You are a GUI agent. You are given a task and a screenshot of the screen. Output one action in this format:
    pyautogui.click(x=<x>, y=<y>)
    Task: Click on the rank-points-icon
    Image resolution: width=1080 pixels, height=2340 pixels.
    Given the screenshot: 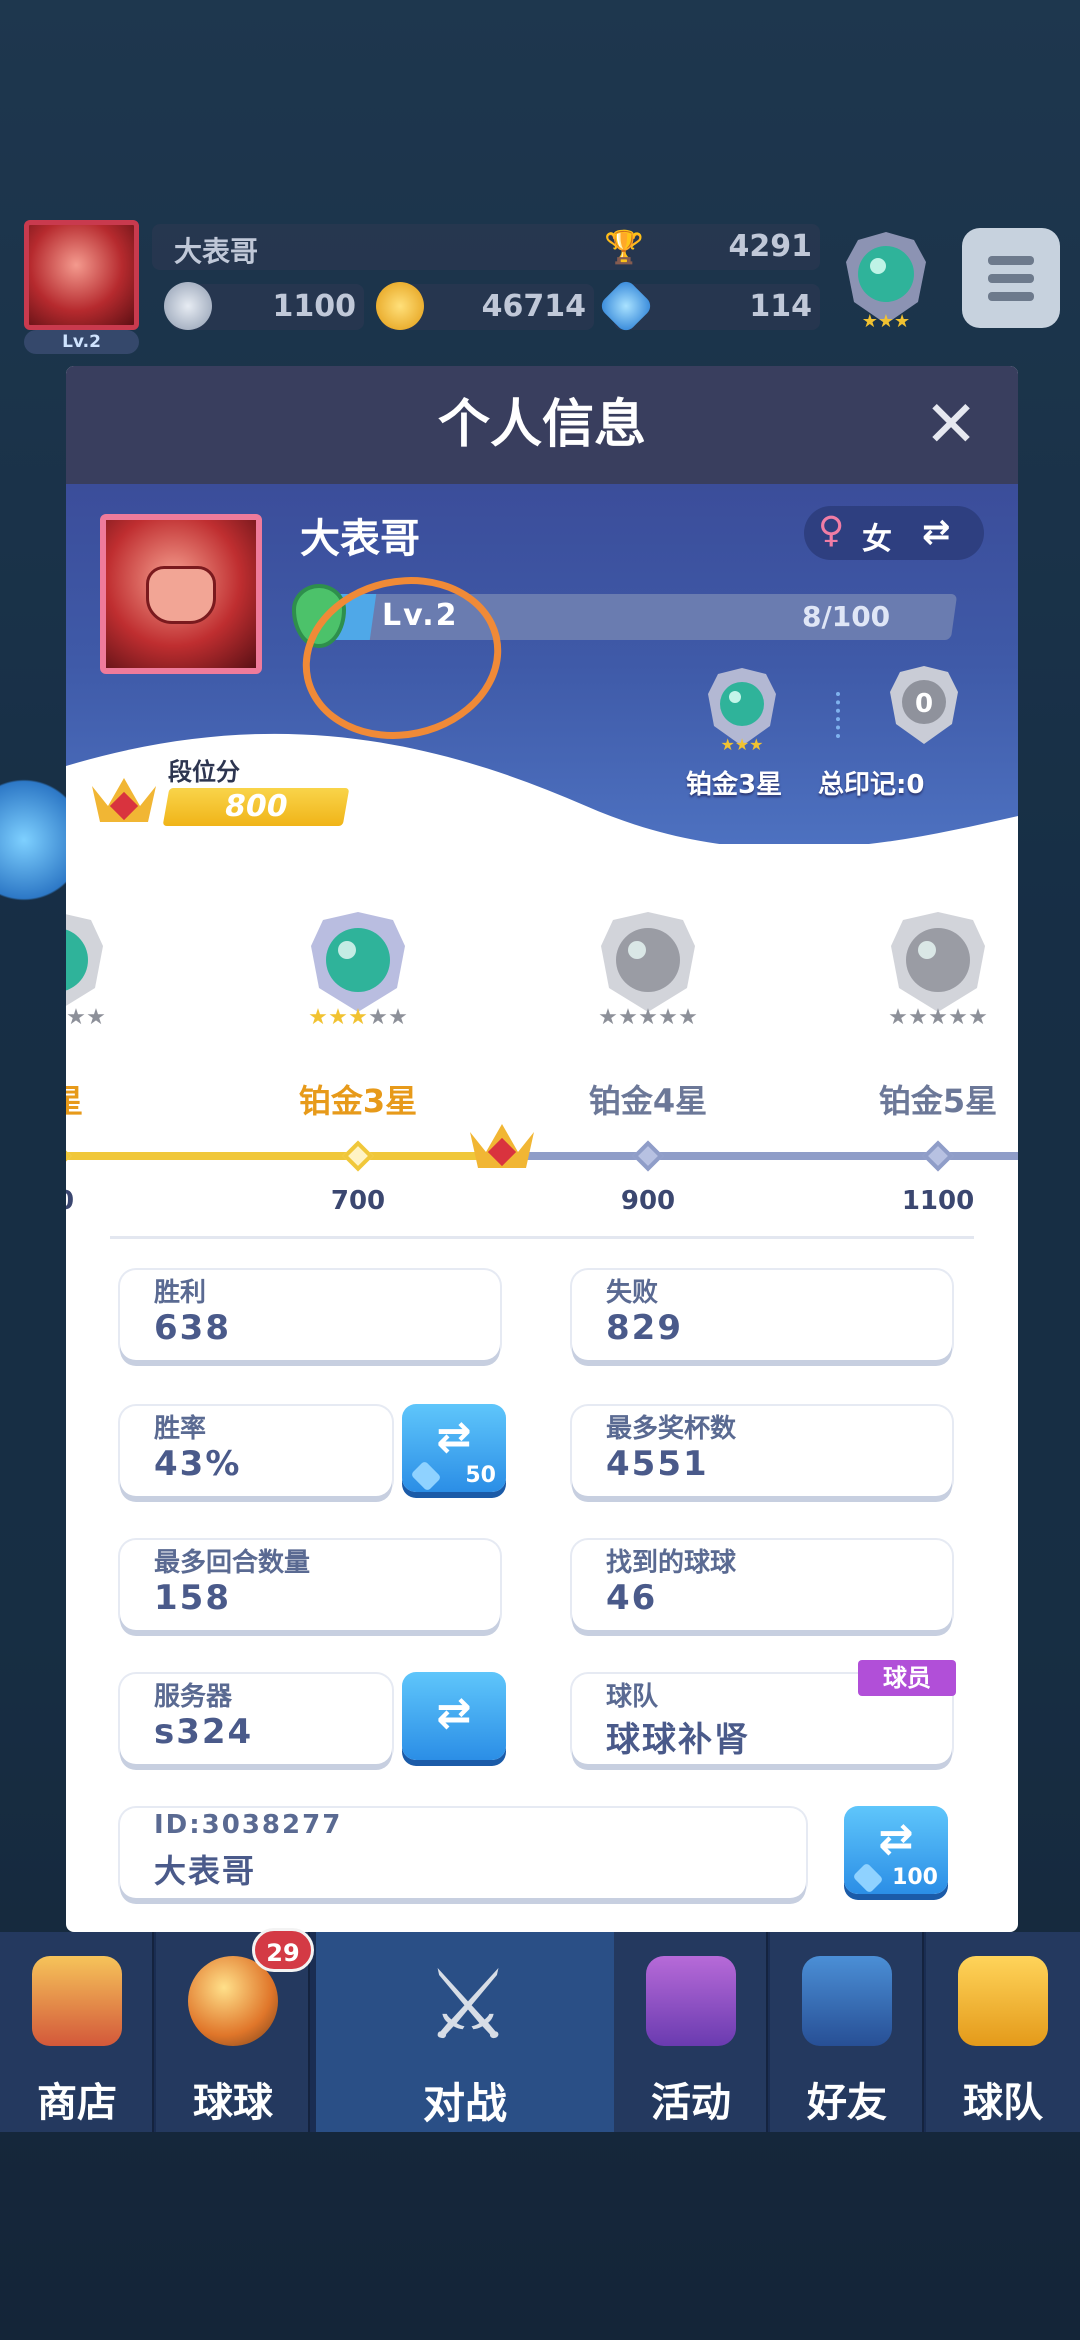 What is the action you would take?
    pyautogui.click(x=124, y=800)
    